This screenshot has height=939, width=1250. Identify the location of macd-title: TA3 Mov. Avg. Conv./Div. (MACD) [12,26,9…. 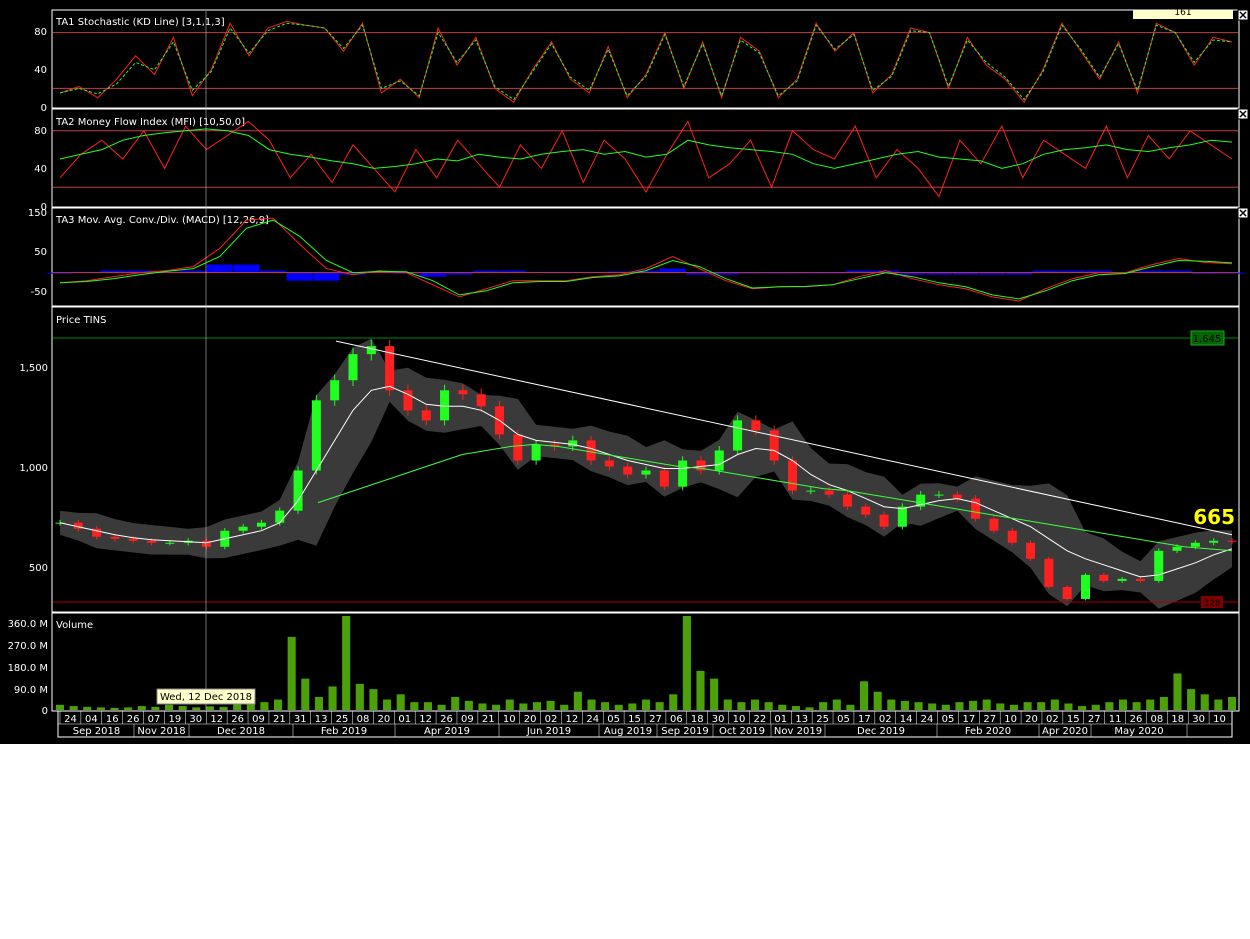
(162, 220).